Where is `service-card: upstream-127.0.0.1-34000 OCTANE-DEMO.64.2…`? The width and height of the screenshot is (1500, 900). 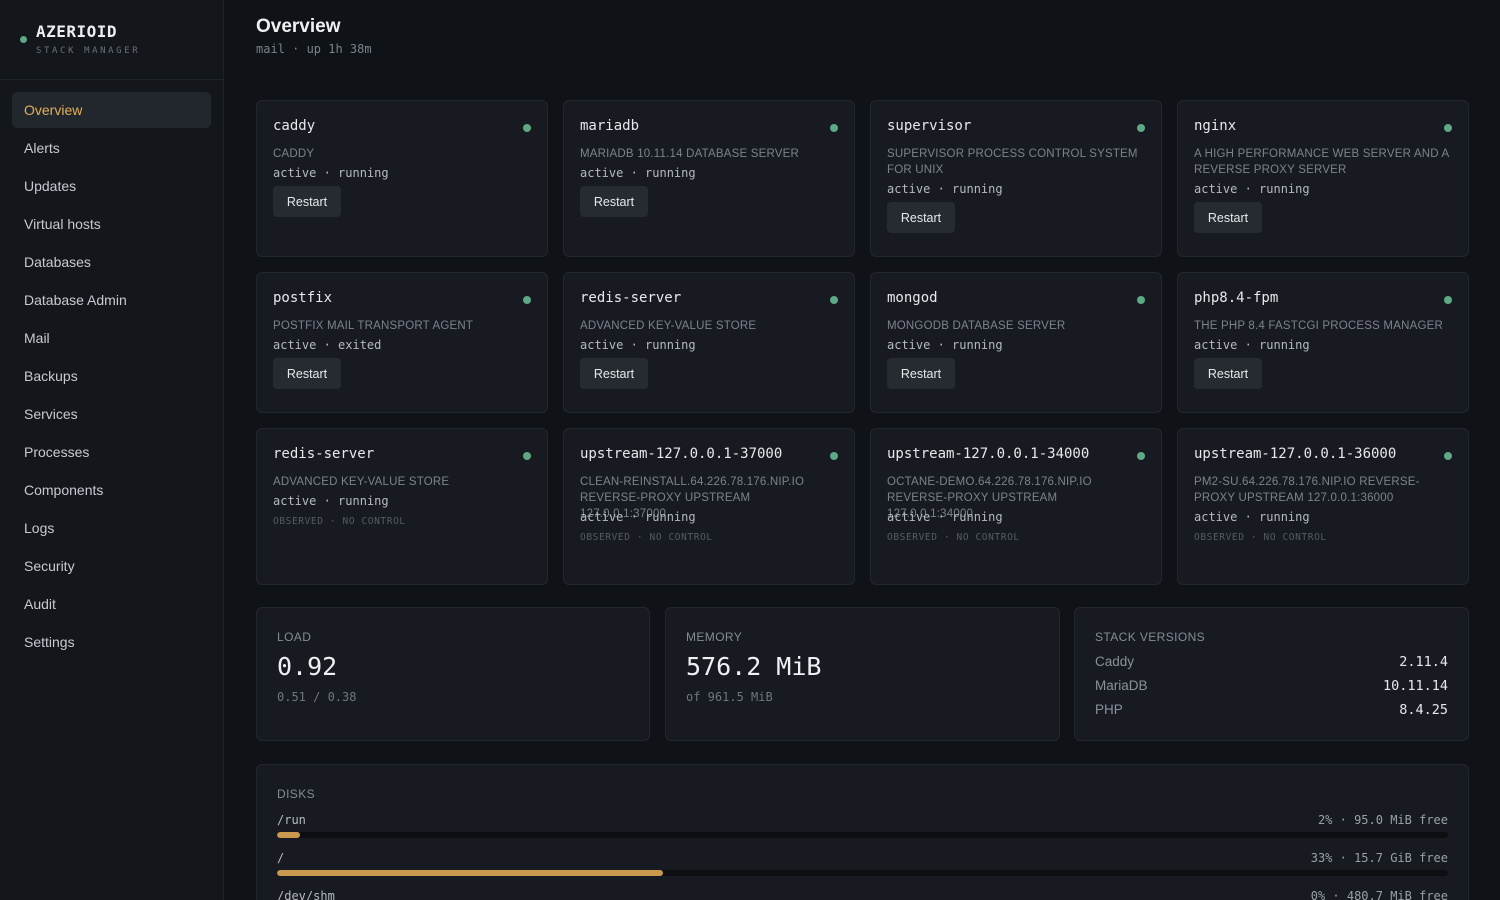 service-card: upstream-127.0.0.1-34000 OCTANE-DEMO.64.2… is located at coordinates (1016, 506).